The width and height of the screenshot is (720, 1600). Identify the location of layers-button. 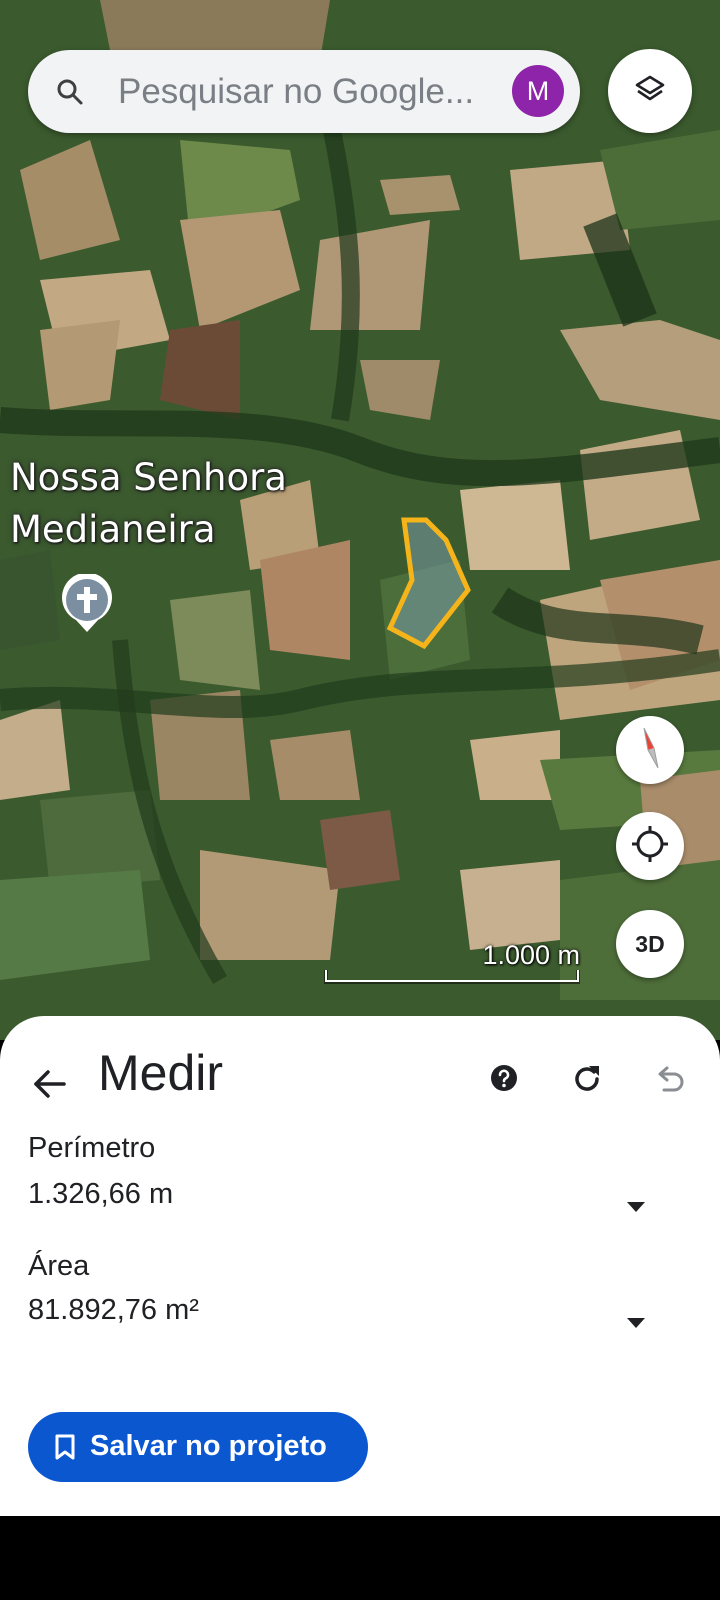
(650, 91).